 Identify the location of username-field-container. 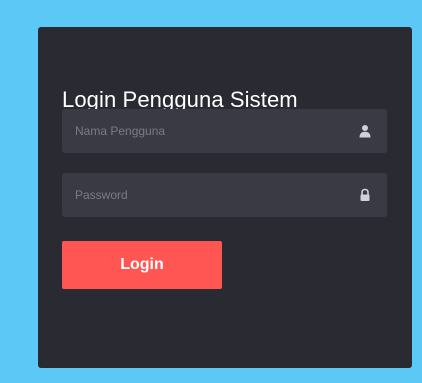
(224, 131).